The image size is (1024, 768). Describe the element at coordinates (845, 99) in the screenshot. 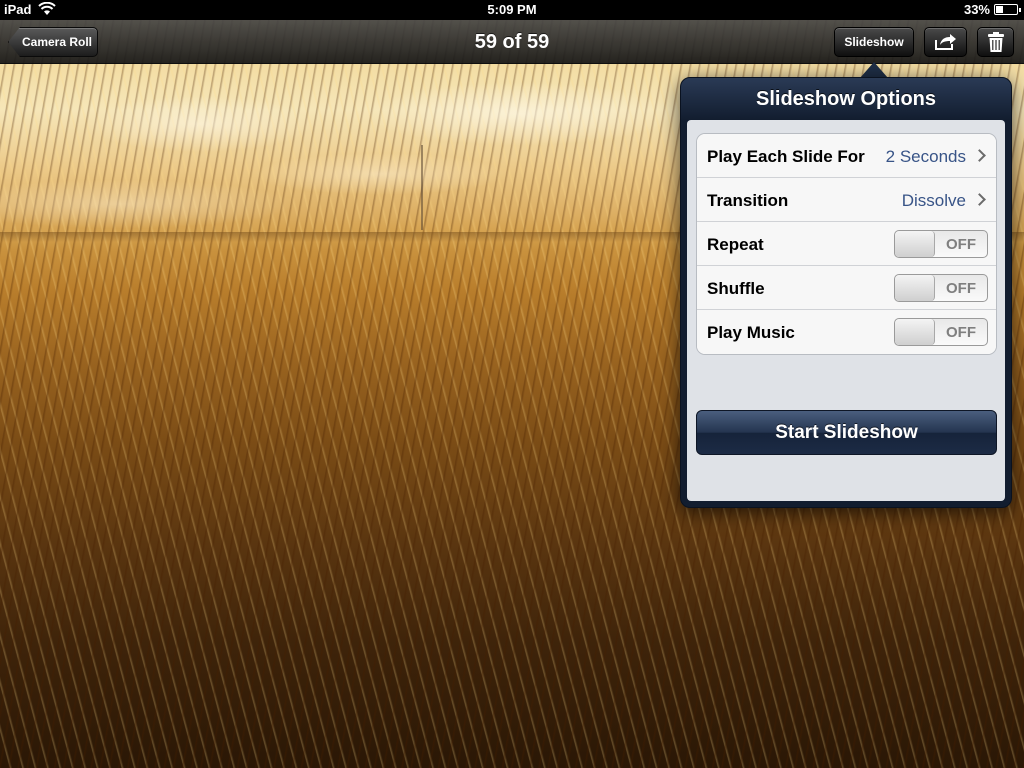

I see `popover-title: Slideshow Options` at that location.